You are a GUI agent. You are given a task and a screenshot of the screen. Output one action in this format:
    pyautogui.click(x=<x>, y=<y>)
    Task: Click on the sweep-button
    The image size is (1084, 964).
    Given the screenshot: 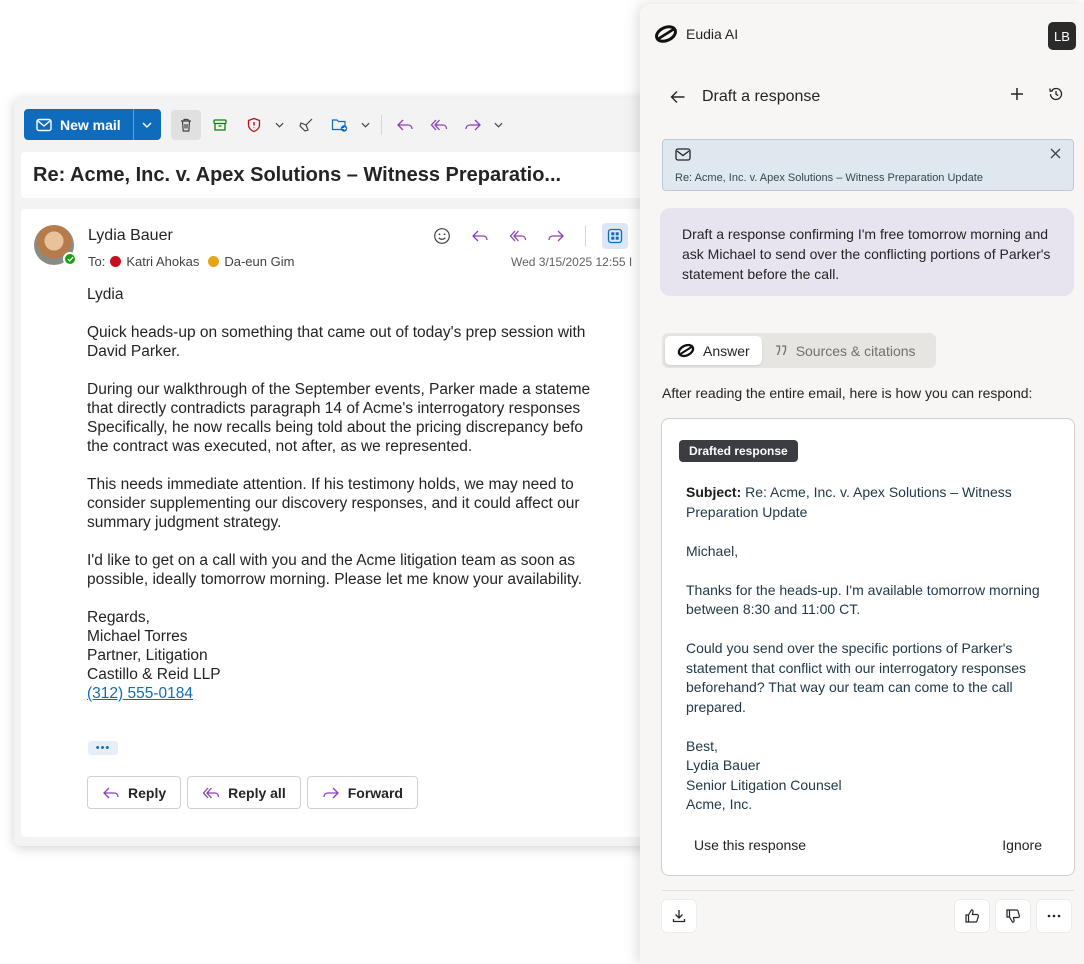 What is the action you would take?
    pyautogui.click(x=306, y=125)
    